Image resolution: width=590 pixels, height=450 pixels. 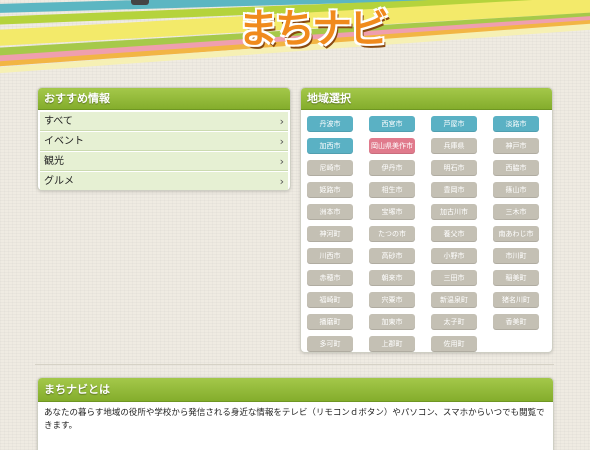 What do you see at coordinates (392, 322) in the screenshot?
I see `city-button: 加東市` at bounding box center [392, 322].